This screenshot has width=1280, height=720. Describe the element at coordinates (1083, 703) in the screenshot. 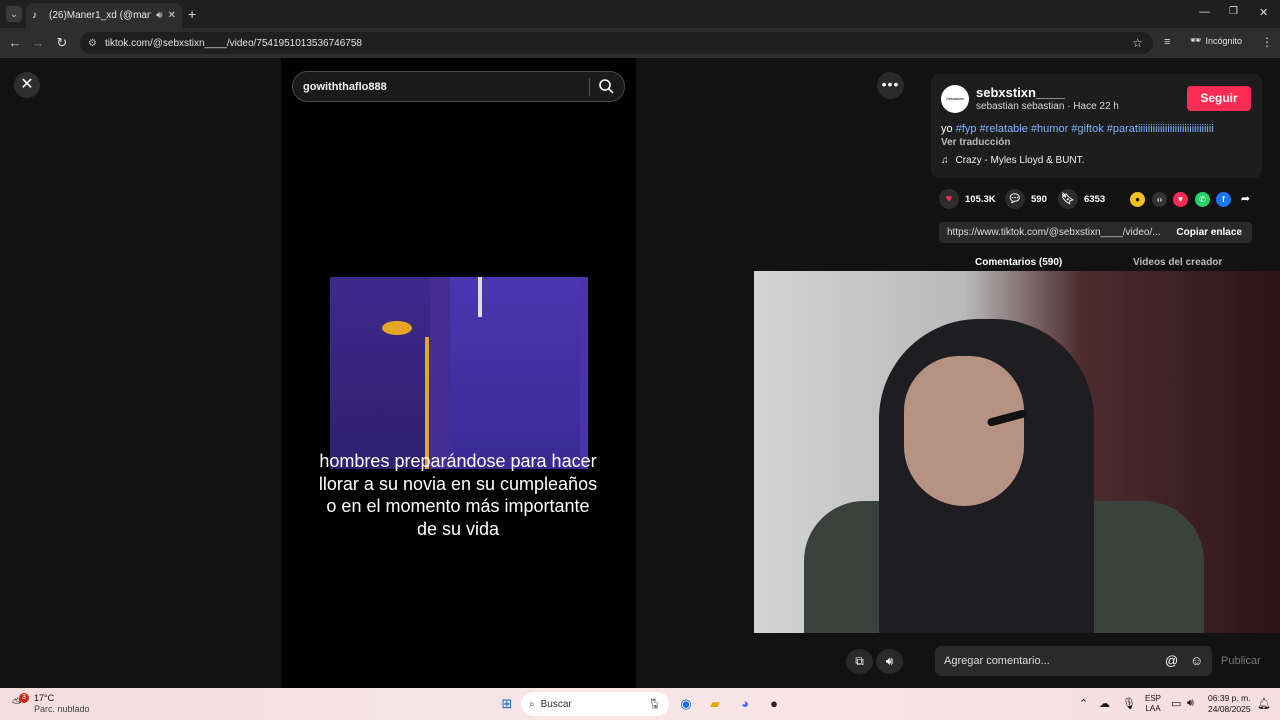

I see `tray-chevron-icon: ⌃` at that location.